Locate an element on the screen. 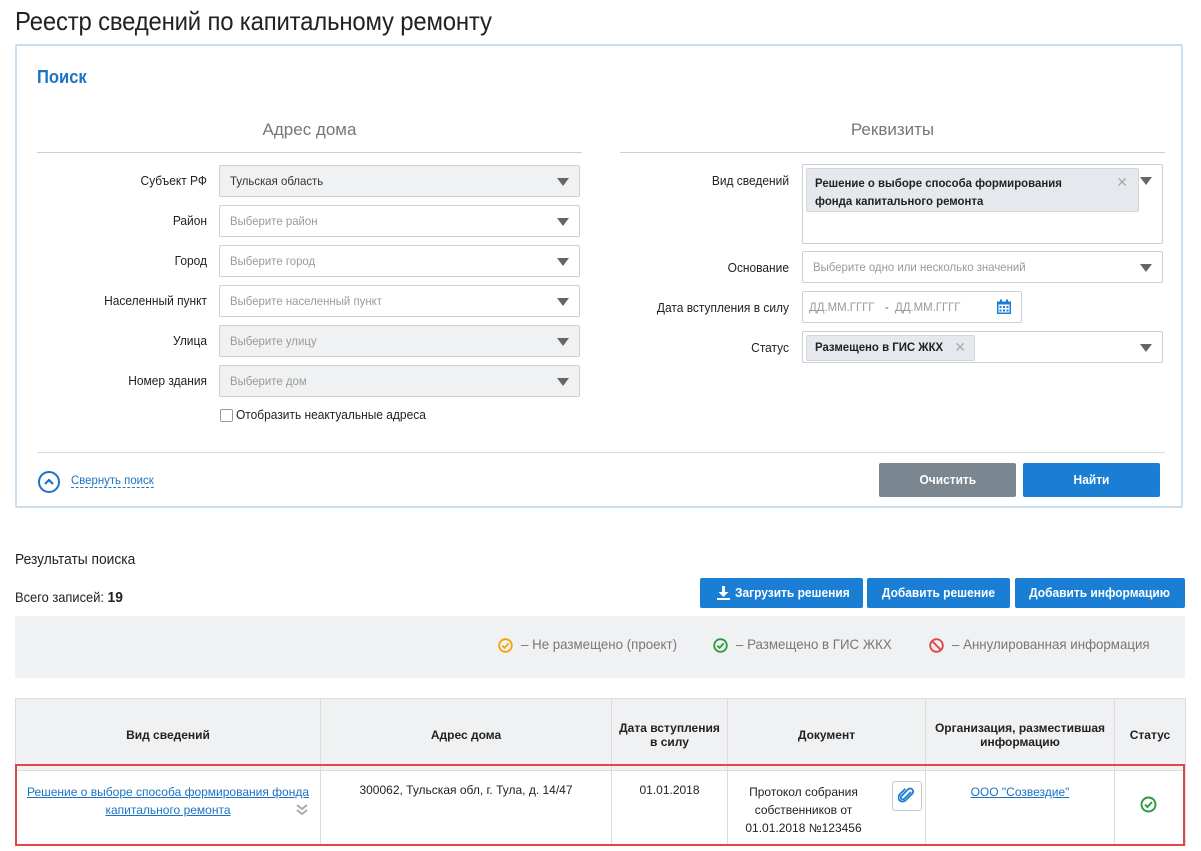 Image resolution: width=1201 pixels, height=851 pixels. building-label: Номер здания is located at coordinates (167, 380).